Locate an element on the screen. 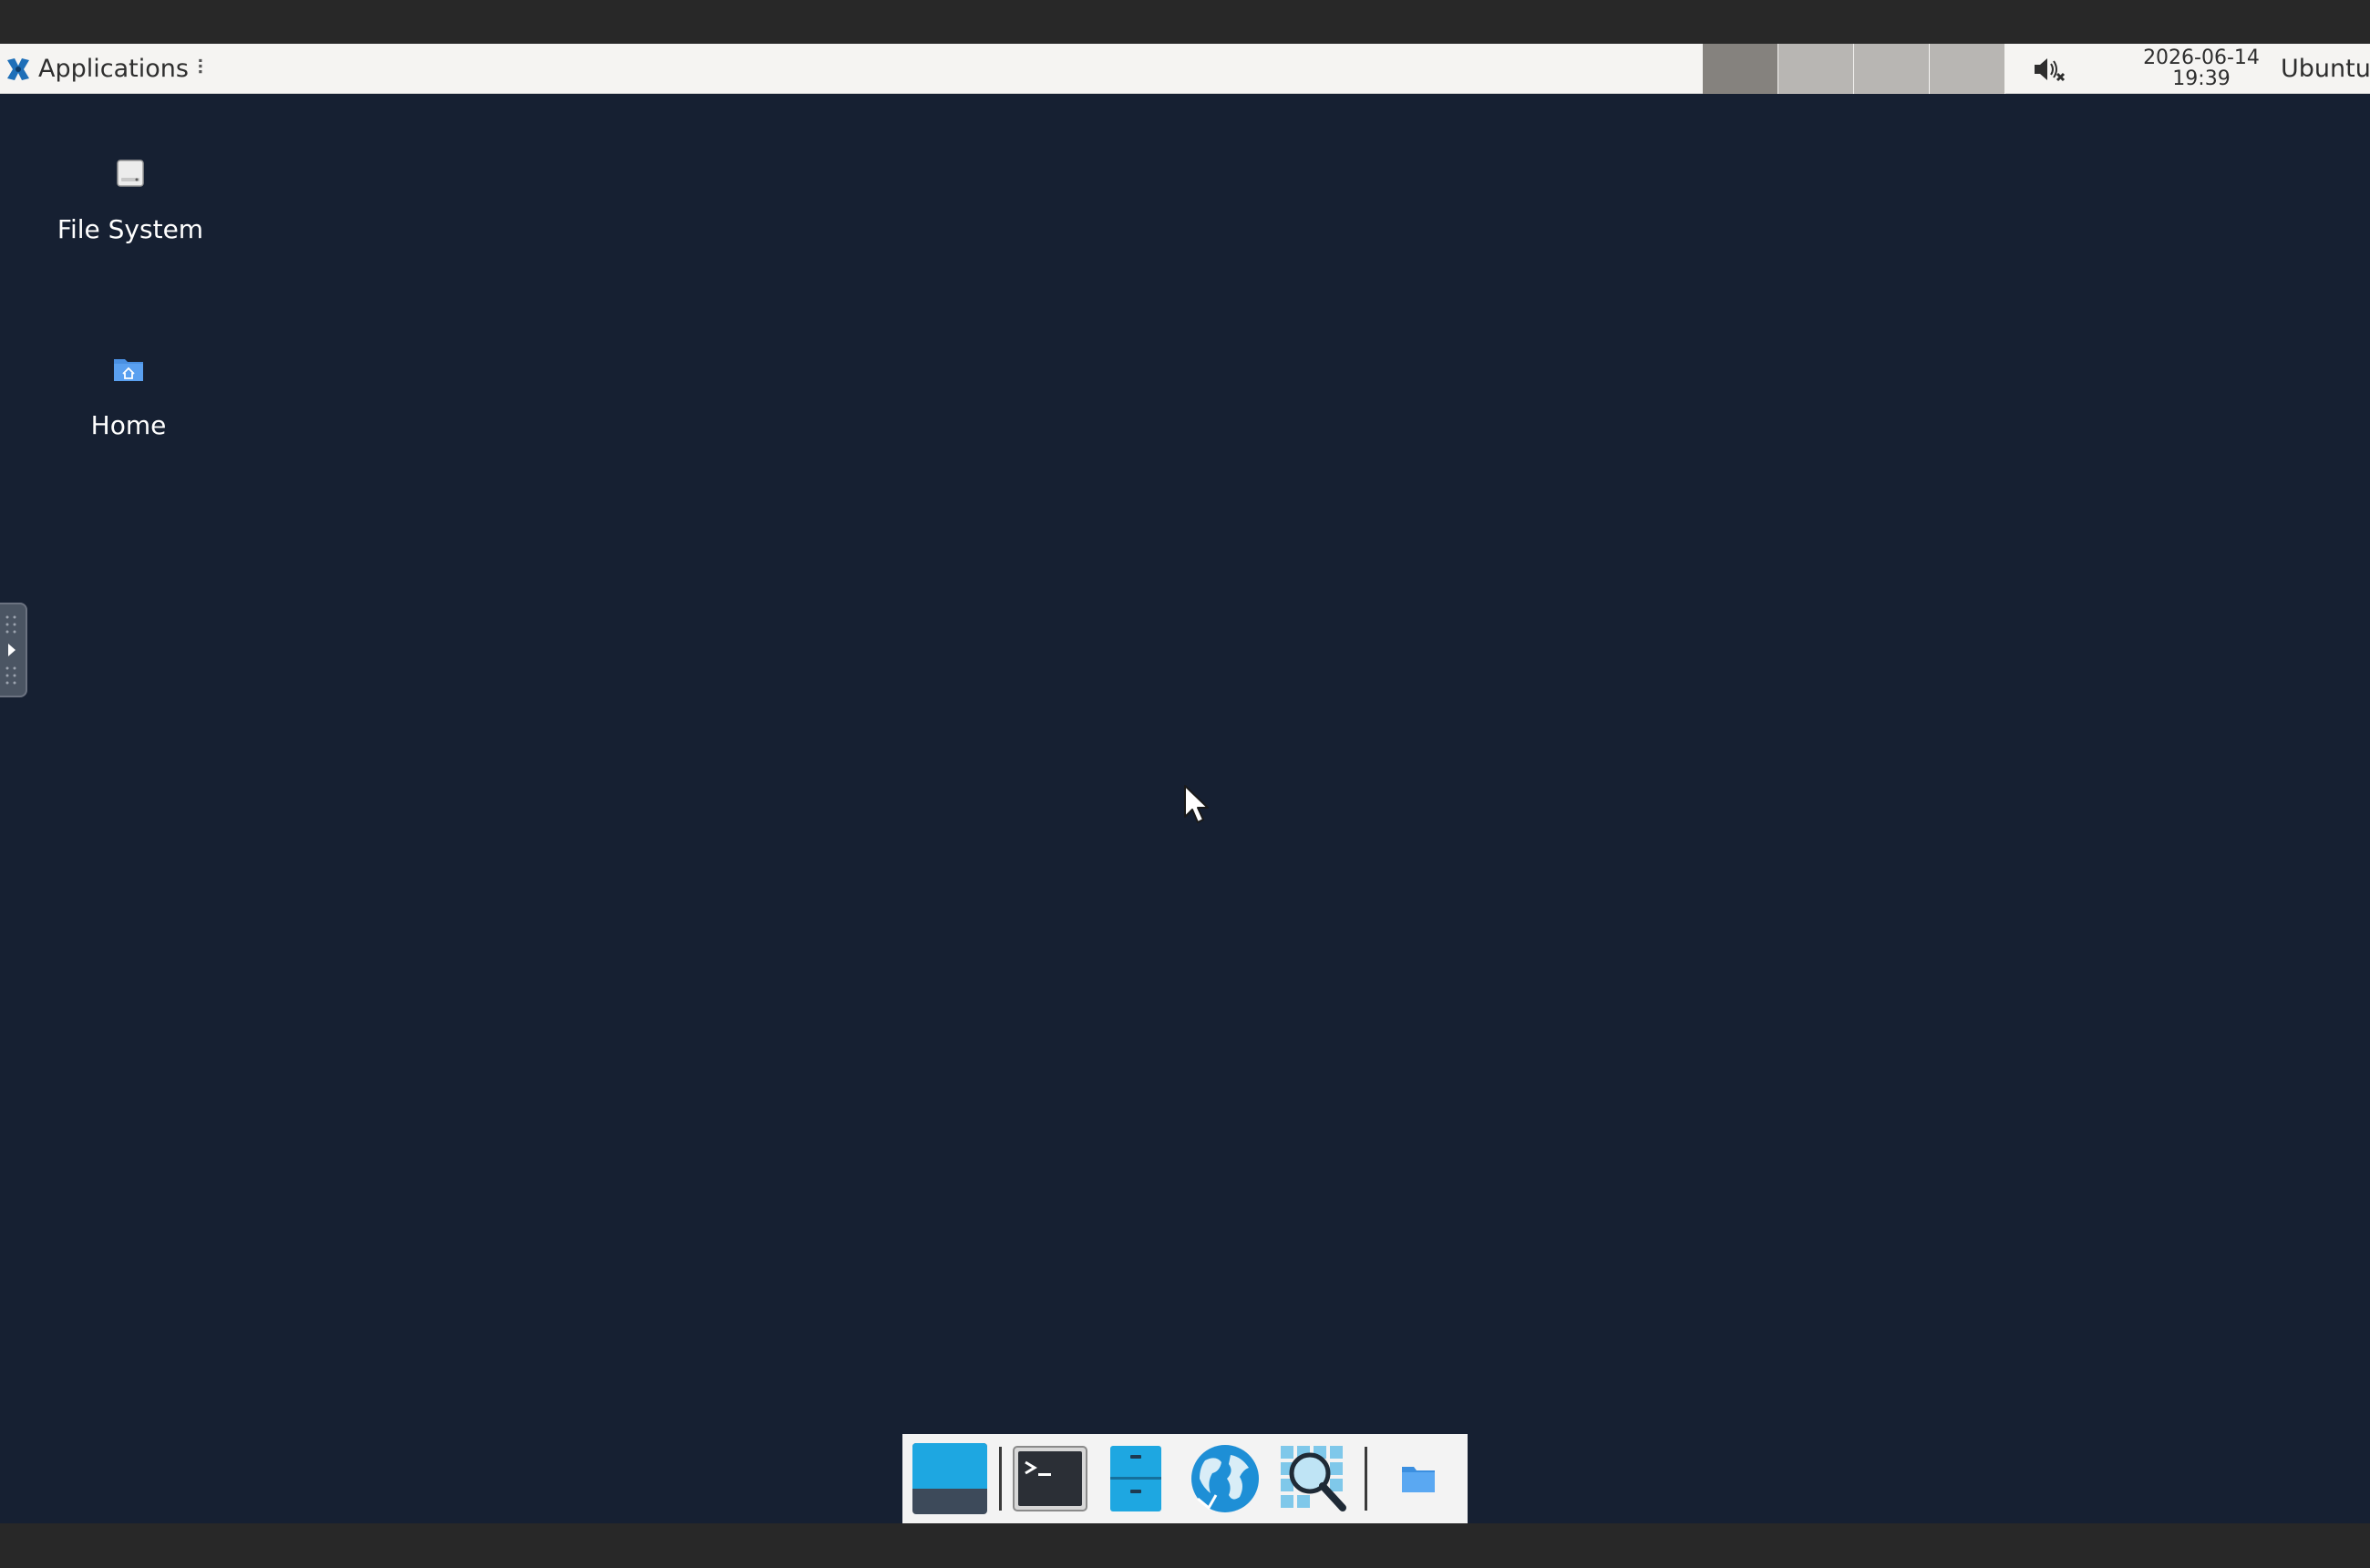 This screenshot has width=2370, height=1568. home-folder-icon is located at coordinates (128, 370).